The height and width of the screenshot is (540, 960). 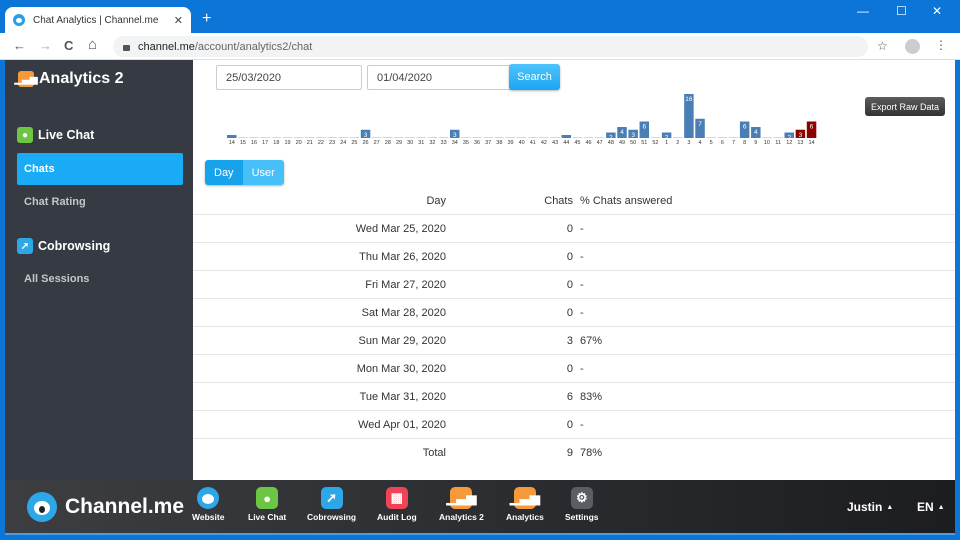 What do you see at coordinates (574, 313) in the screenshot?
I see `table-row: Sat Mar 28, 2020 0-` at bounding box center [574, 313].